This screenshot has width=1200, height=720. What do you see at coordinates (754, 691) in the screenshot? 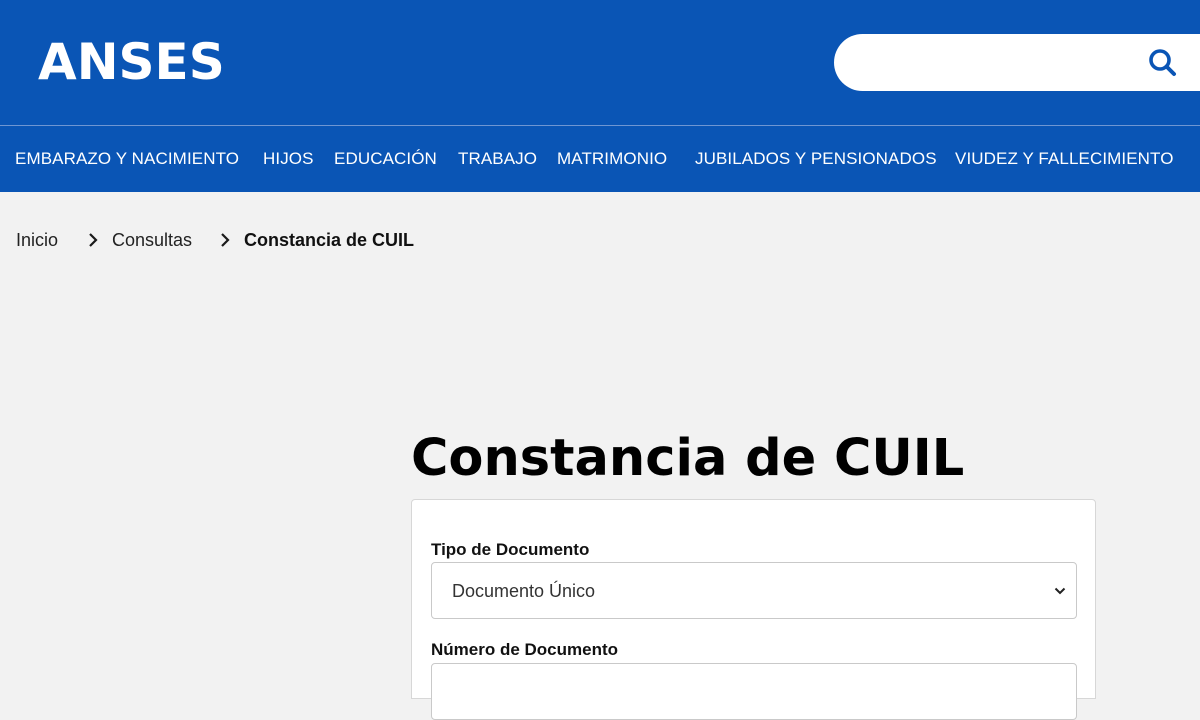
I see `numero-documento-input` at bounding box center [754, 691].